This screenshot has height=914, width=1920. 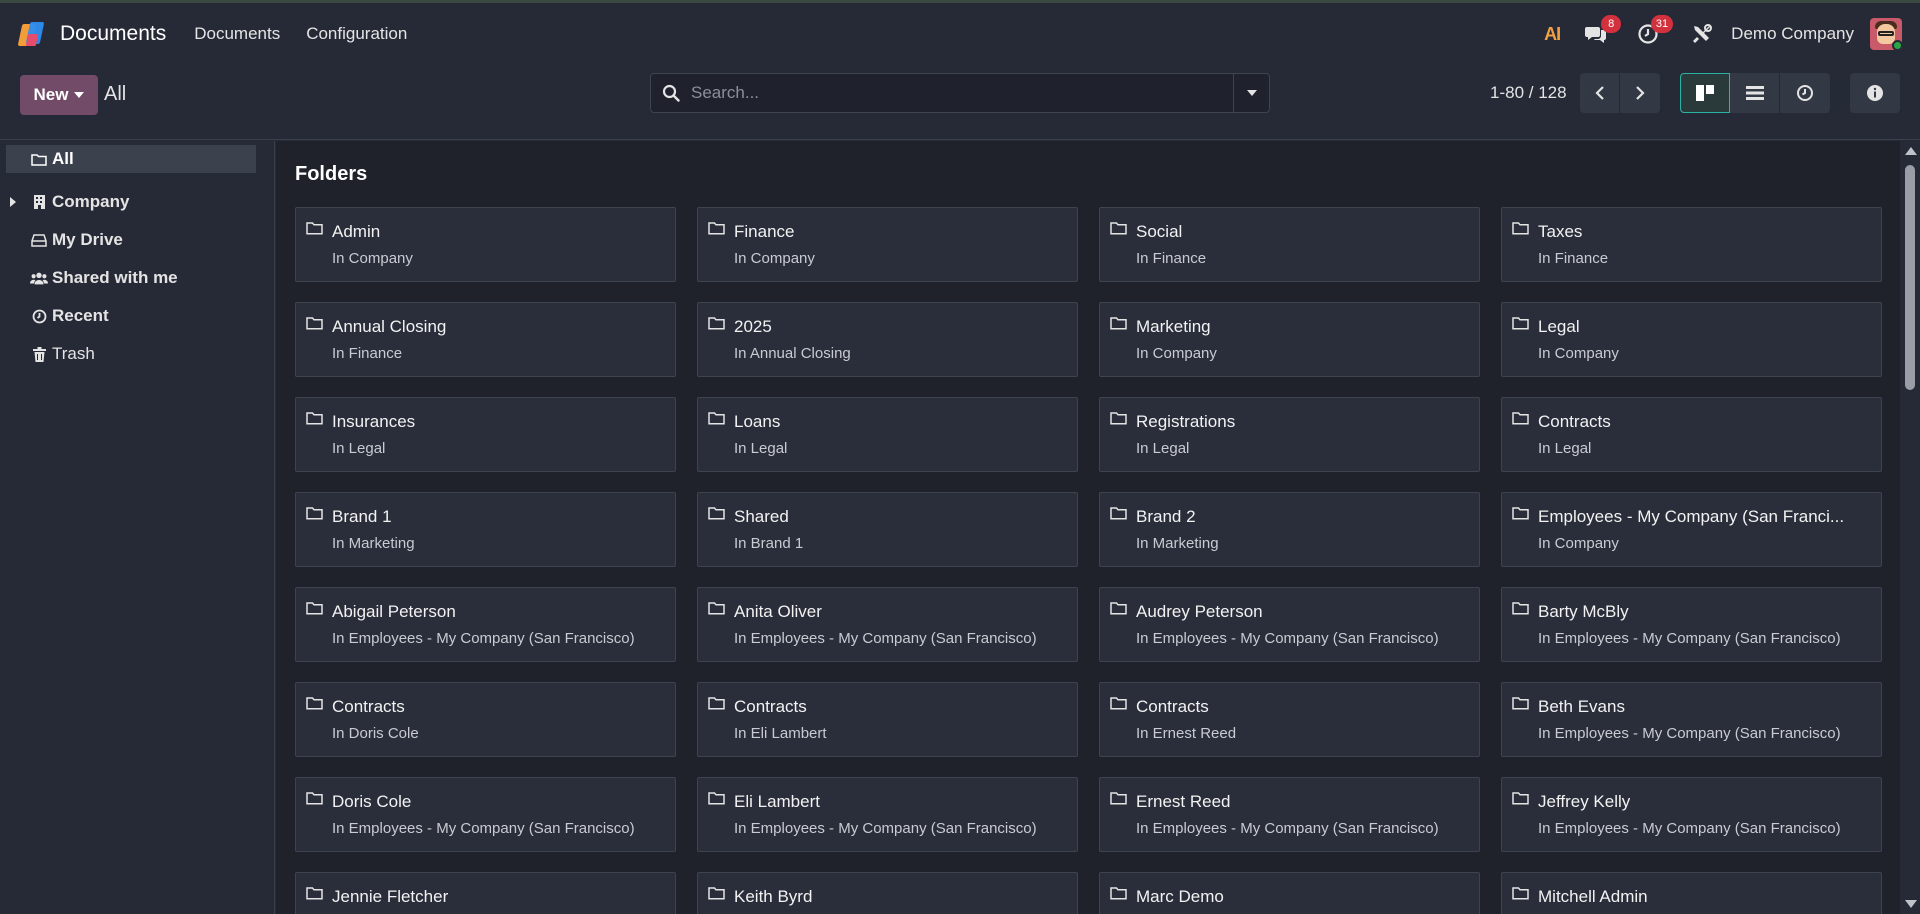 What do you see at coordinates (887, 434) in the screenshot?
I see `folder-card: Loans In Legal` at bounding box center [887, 434].